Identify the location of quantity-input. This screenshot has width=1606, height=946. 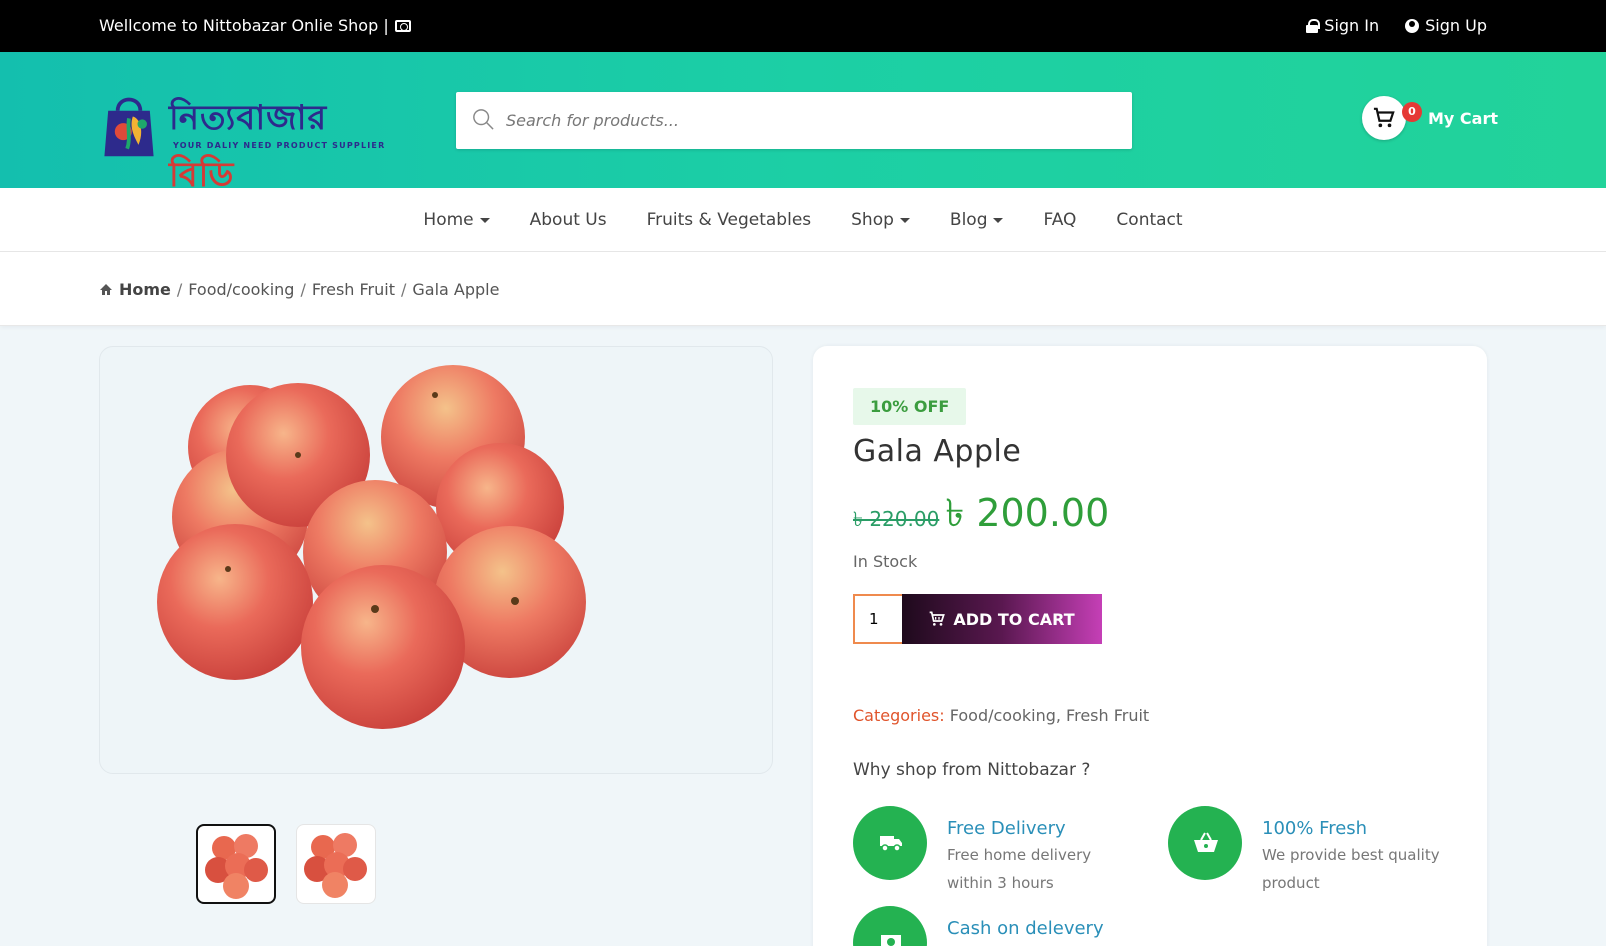
(877, 619).